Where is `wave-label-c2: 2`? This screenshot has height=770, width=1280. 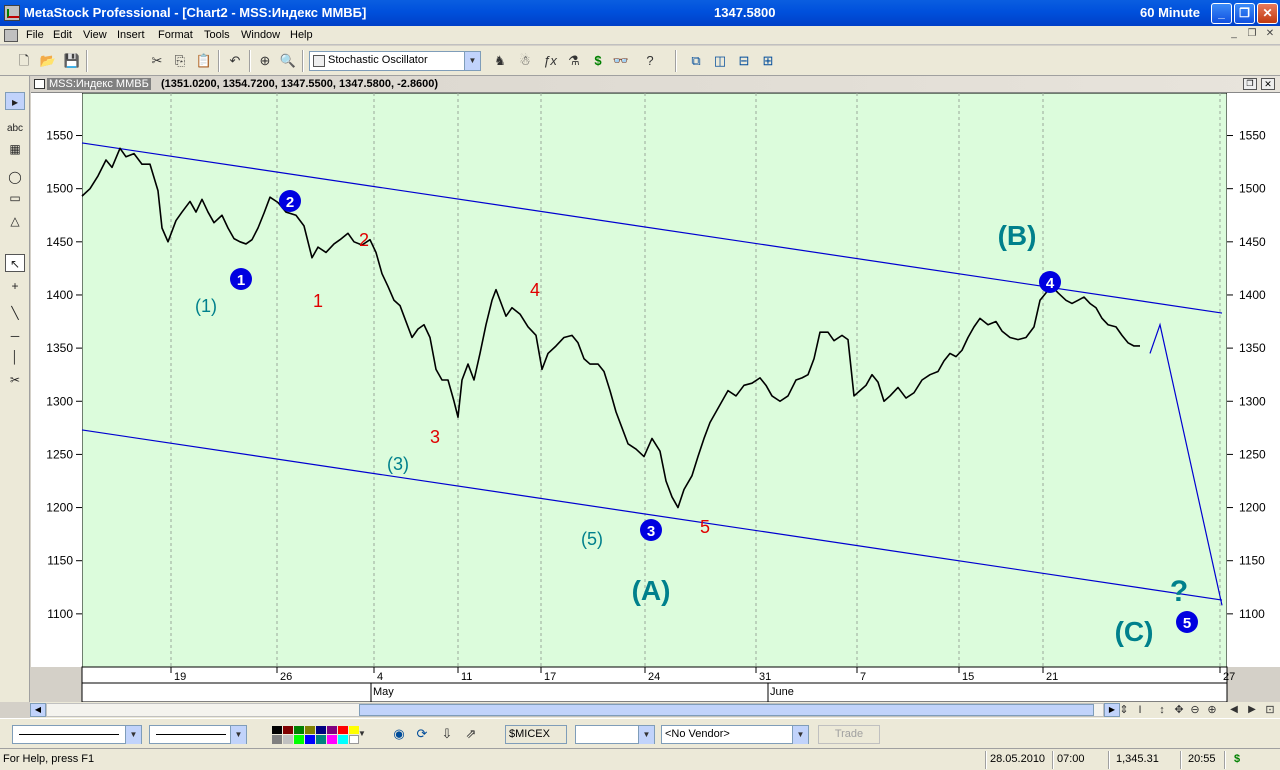 wave-label-c2: 2 is located at coordinates (364, 240).